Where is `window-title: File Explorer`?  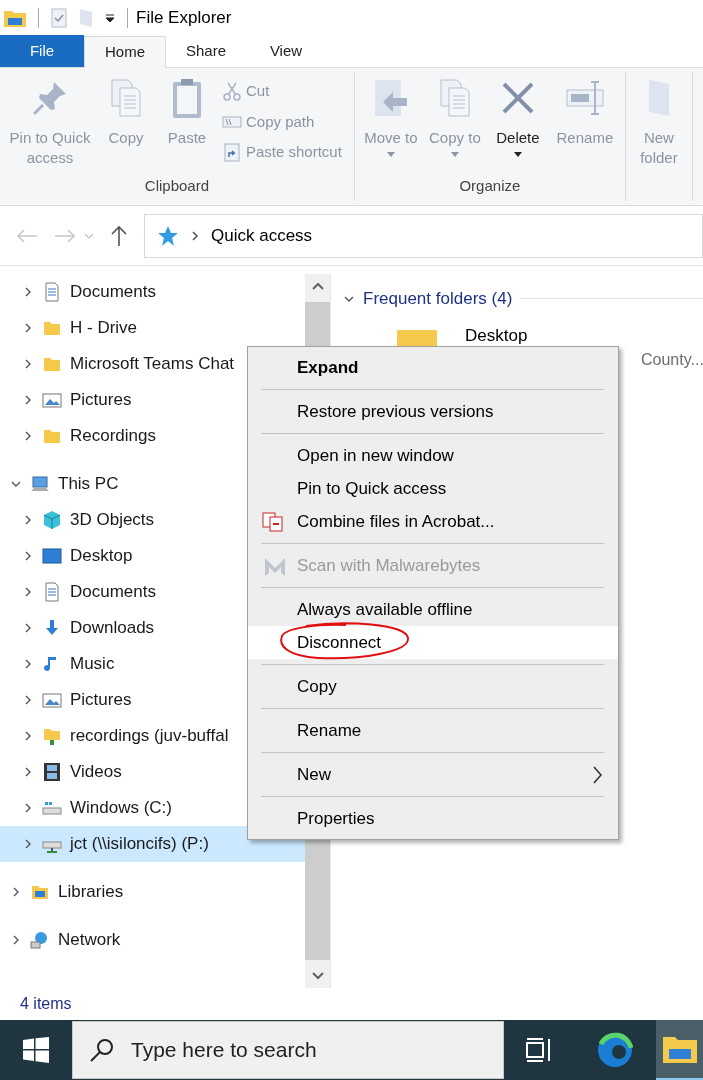 window-title: File Explorer is located at coordinates (184, 18).